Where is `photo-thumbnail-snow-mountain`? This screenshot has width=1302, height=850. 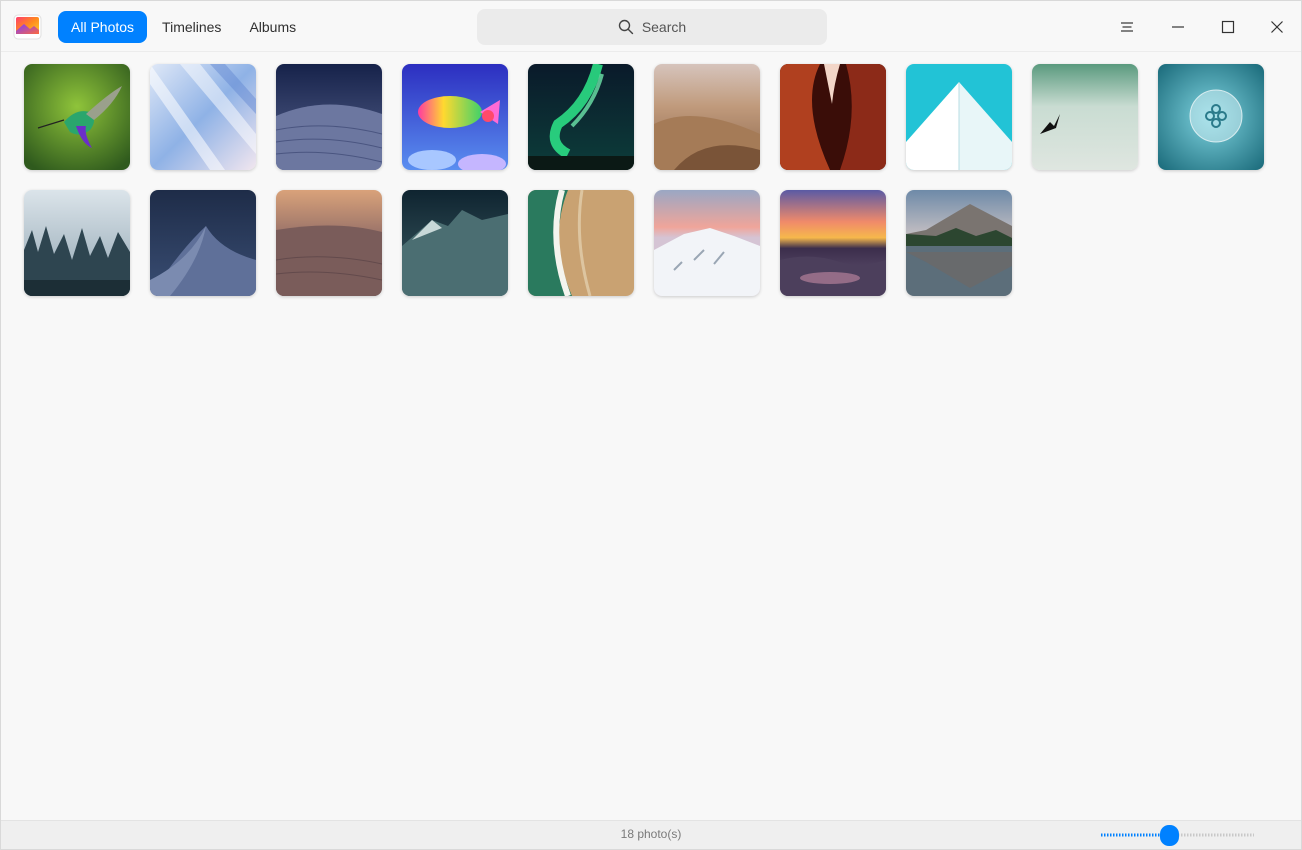 photo-thumbnail-snow-mountain is located at coordinates (707, 243).